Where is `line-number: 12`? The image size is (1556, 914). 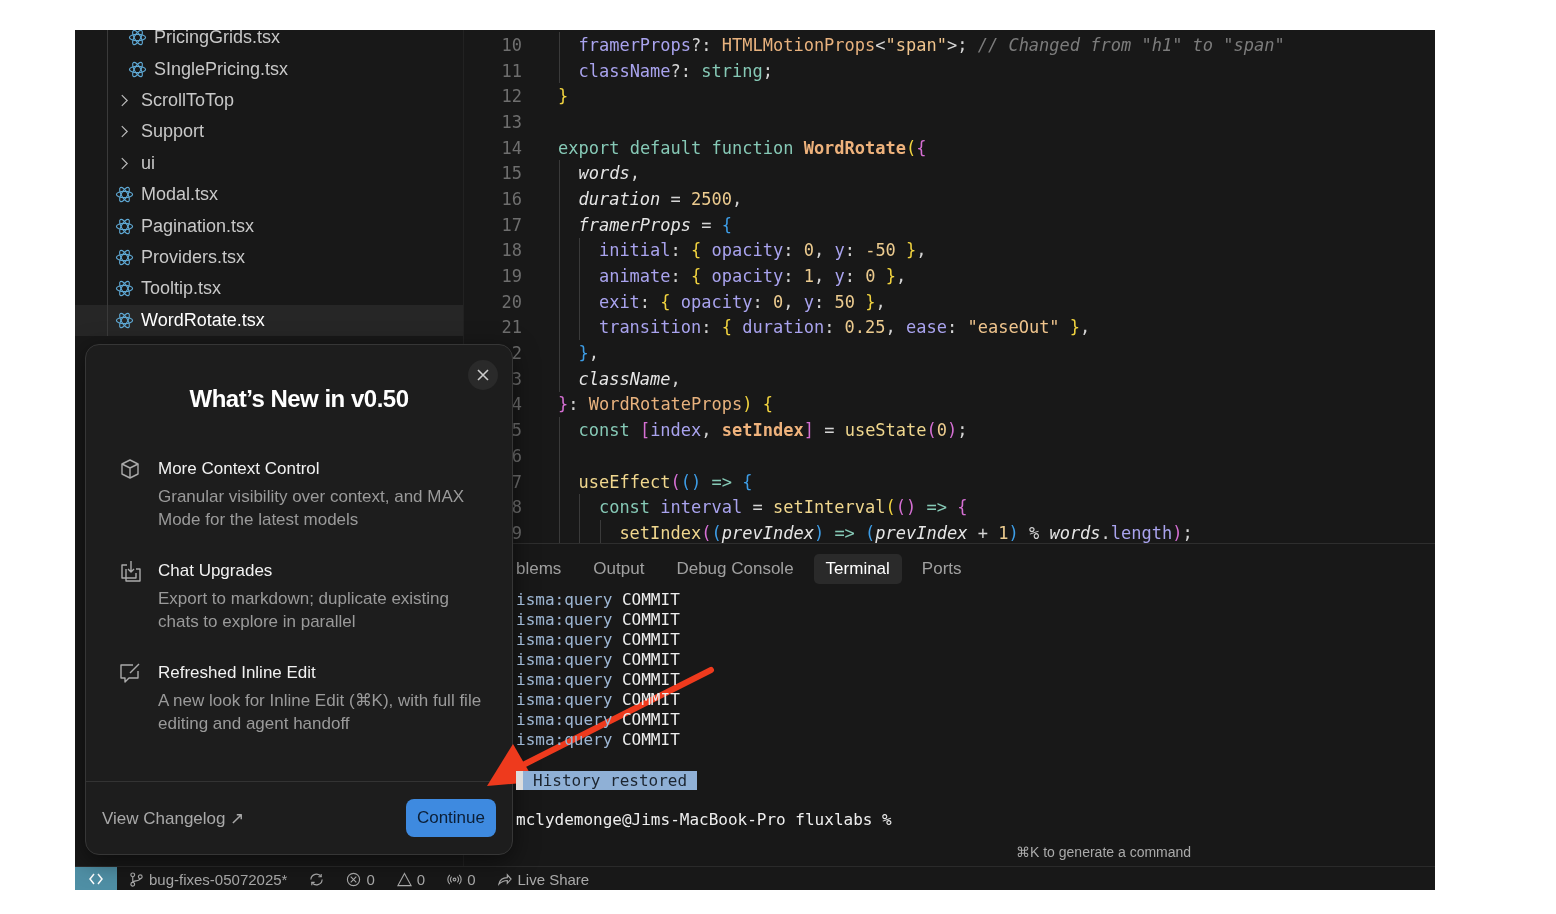
line-number: 12 is located at coordinates (511, 96).